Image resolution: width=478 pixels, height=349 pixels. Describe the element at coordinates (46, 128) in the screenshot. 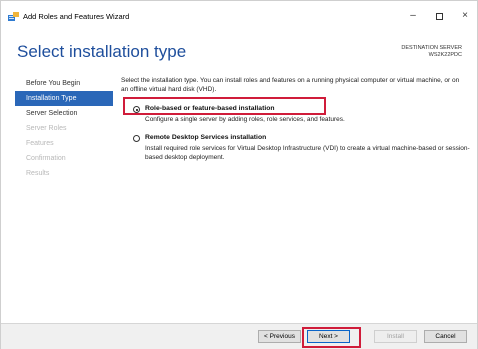

I see `sidebar-item-server-roles: Server Roles` at that location.